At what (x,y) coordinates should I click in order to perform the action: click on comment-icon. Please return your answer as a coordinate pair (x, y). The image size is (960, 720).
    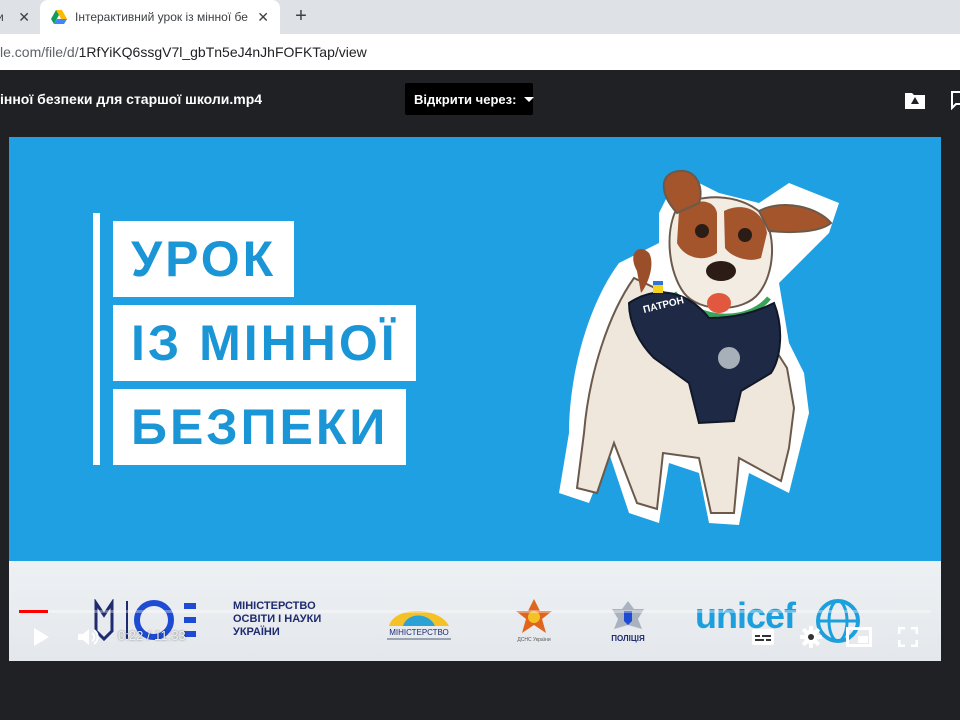
    Looking at the image, I should click on (955, 100).